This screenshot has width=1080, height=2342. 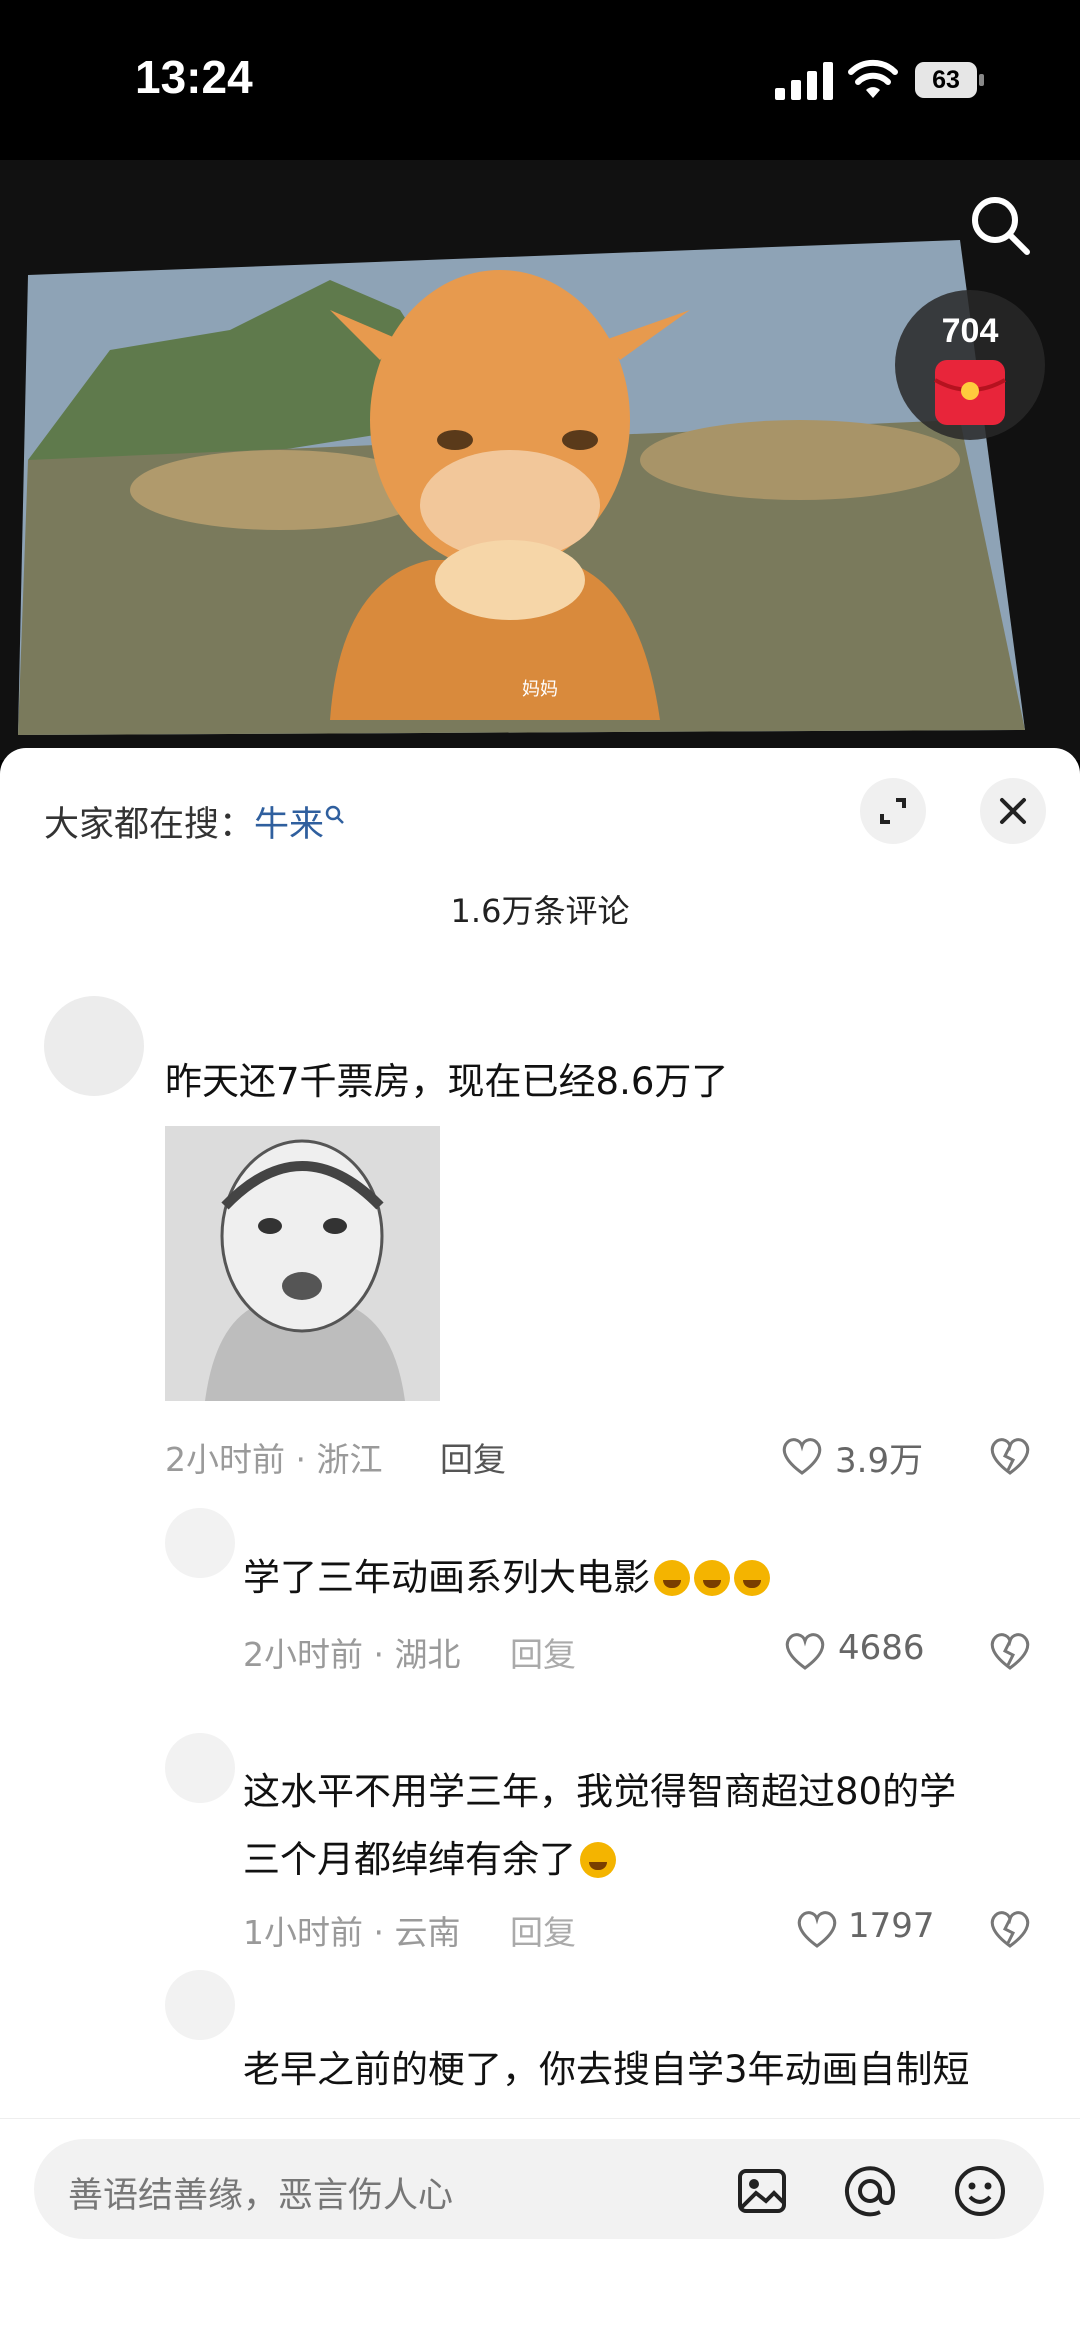 What do you see at coordinates (409, 1859) in the screenshot?
I see `comment-text-content: 三个月都绰绰有余了` at bounding box center [409, 1859].